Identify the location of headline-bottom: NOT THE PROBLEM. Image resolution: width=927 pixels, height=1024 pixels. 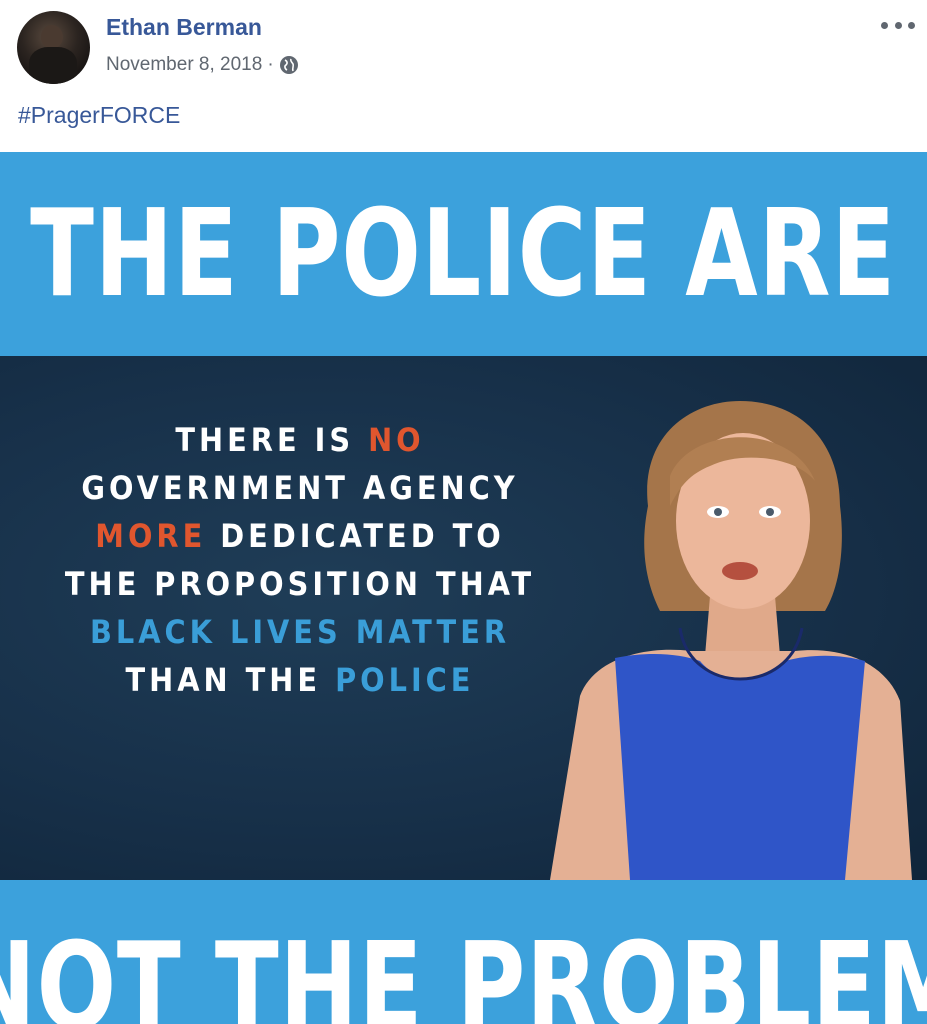
(463, 971).